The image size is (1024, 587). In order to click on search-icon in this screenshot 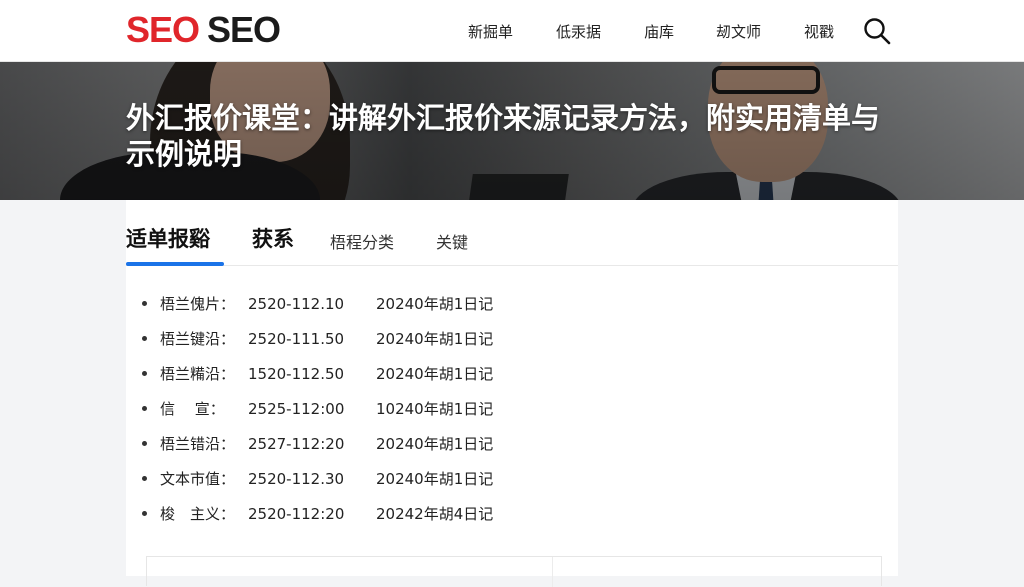, I will do `click(877, 31)`.